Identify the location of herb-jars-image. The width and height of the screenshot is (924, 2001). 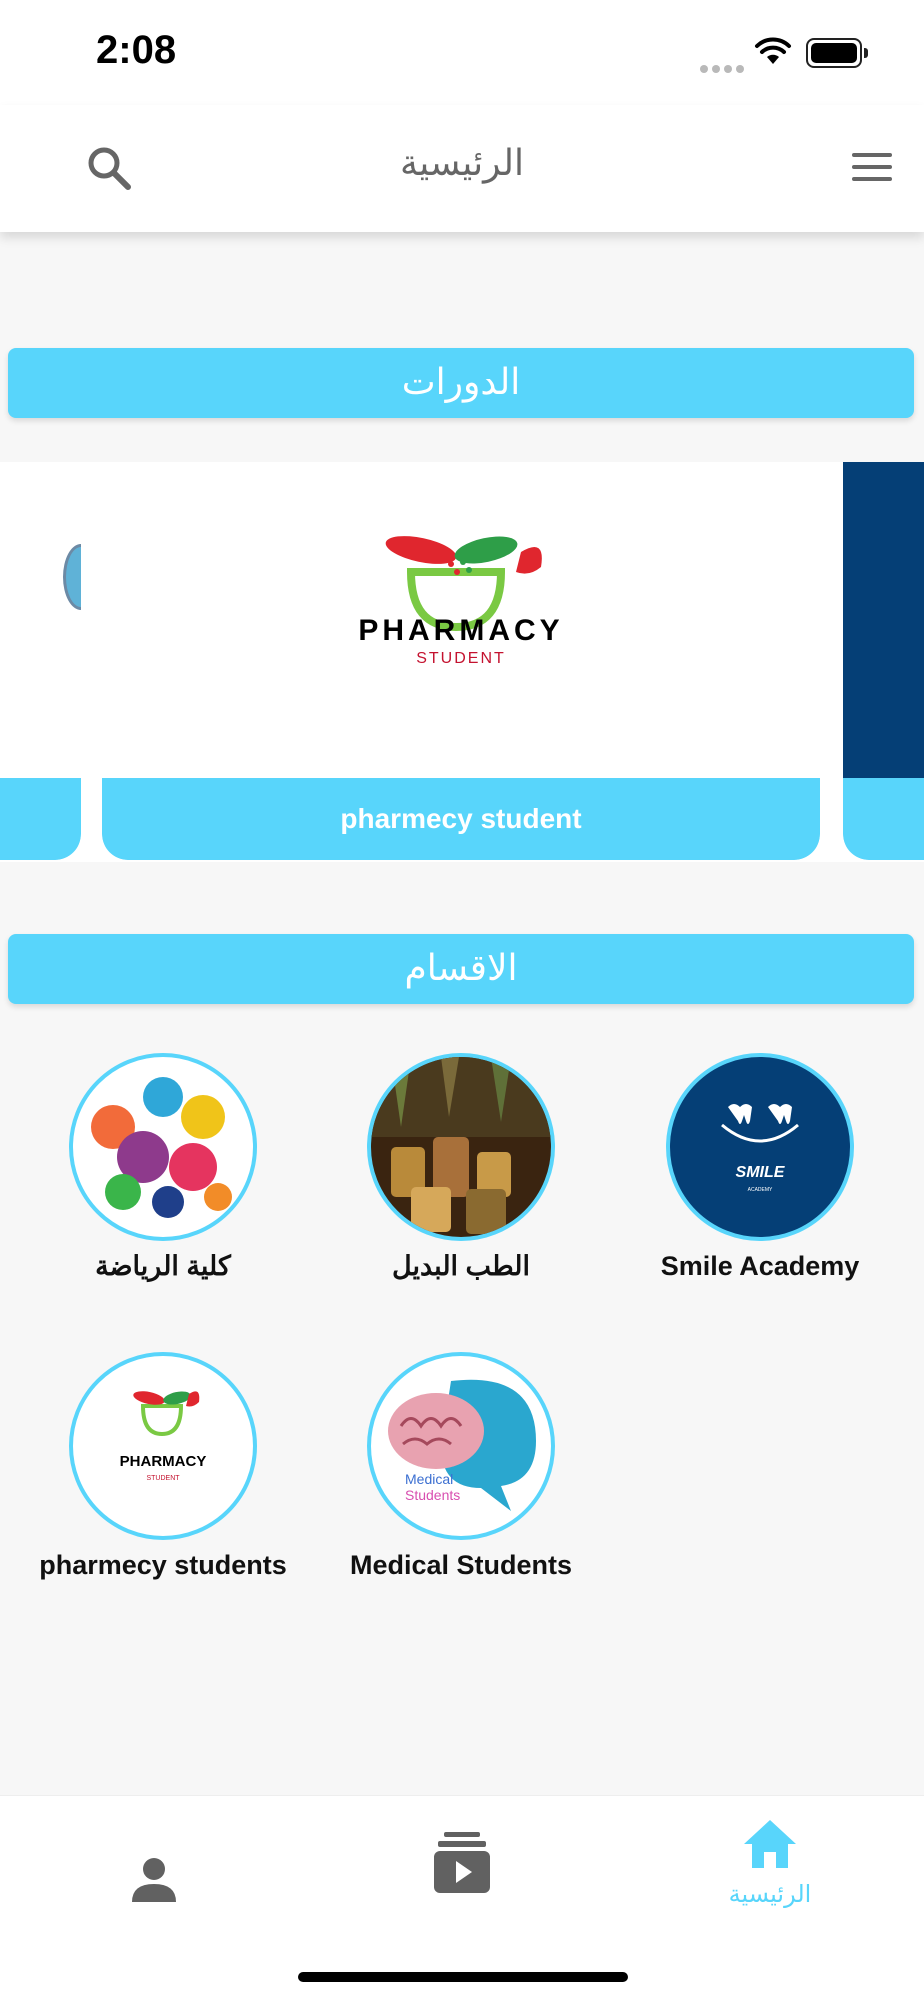
(461, 1145).